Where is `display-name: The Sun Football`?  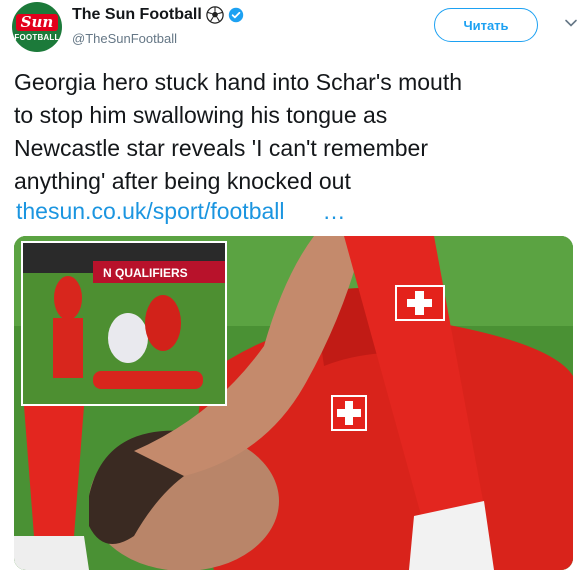
display-name: The Sun Football is located at coordinates (137, 15).